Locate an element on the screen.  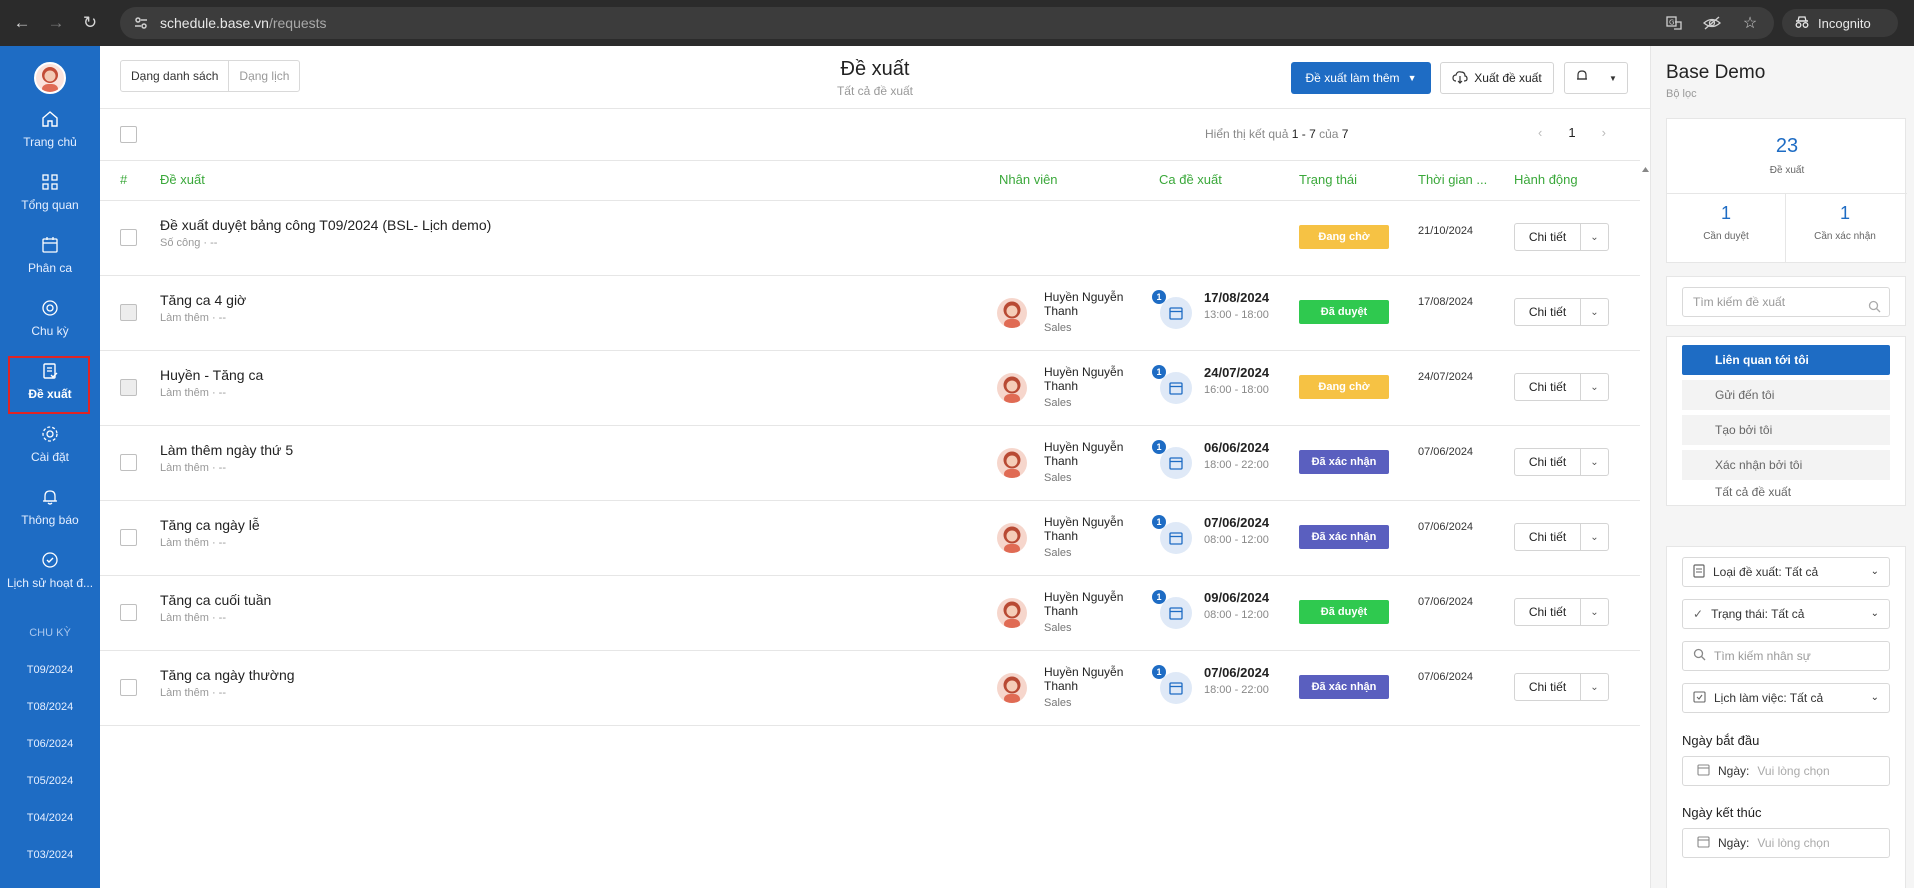
request-title: Tăng ca cuối tuần is located at coordinates (215, 600).